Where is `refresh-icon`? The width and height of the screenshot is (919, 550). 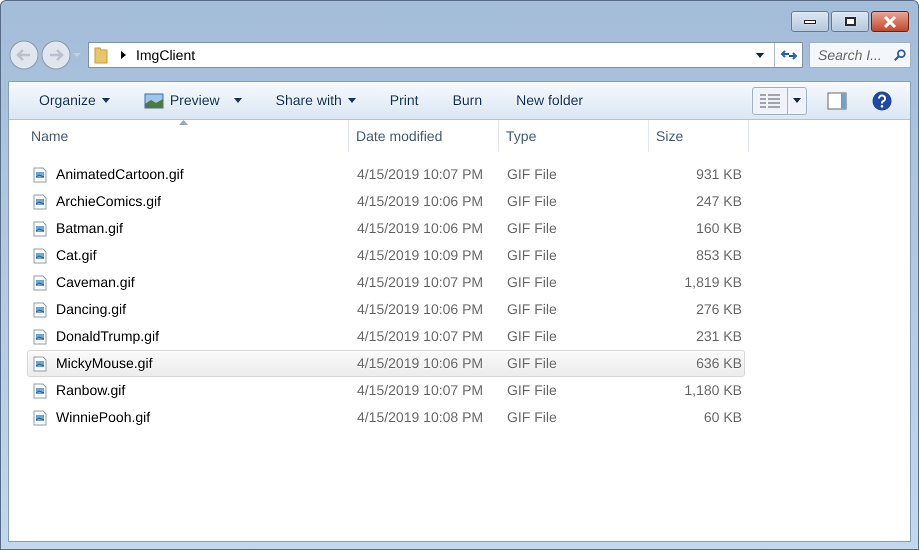 refresh-icon is located at coordinates (788, 55).